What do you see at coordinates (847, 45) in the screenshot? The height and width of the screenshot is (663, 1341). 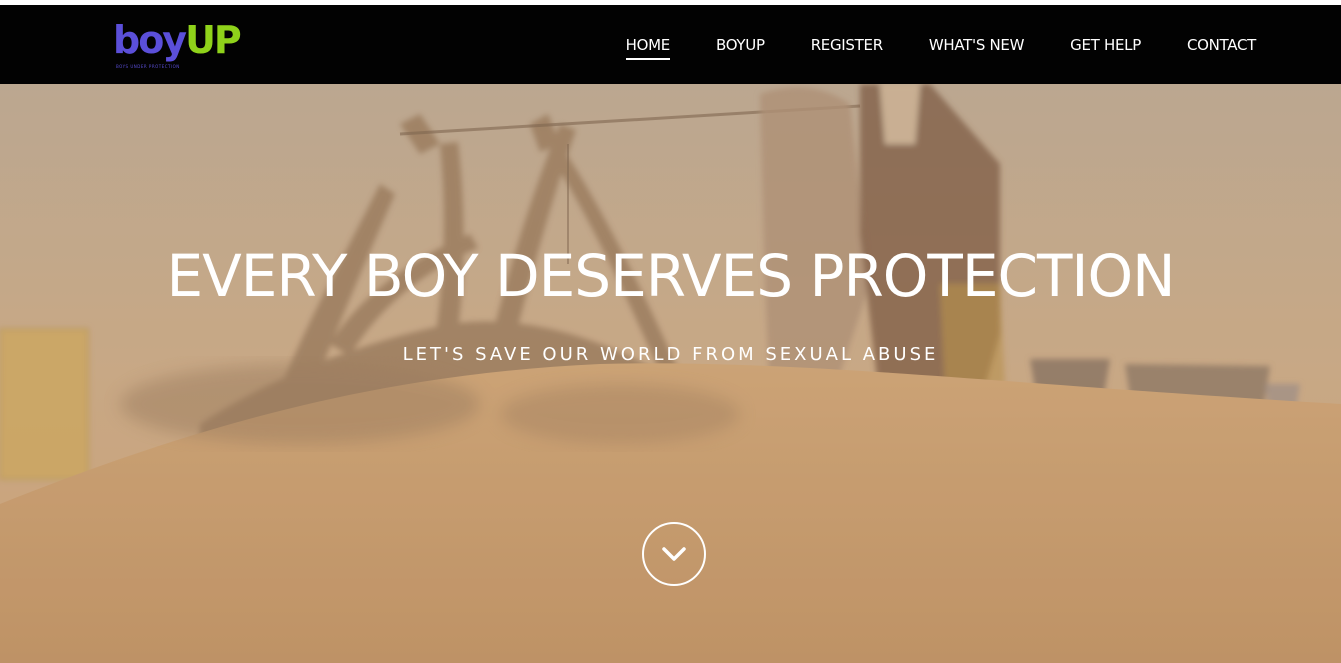 I see `nav-item-register: REGISTER` at bounding box center [847, 45].